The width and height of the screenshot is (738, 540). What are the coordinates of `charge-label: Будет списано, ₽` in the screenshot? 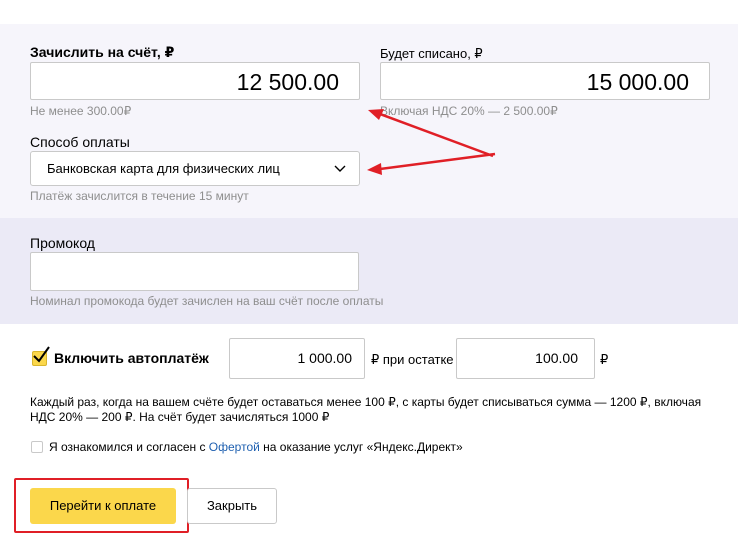 It's located at (431, 53).